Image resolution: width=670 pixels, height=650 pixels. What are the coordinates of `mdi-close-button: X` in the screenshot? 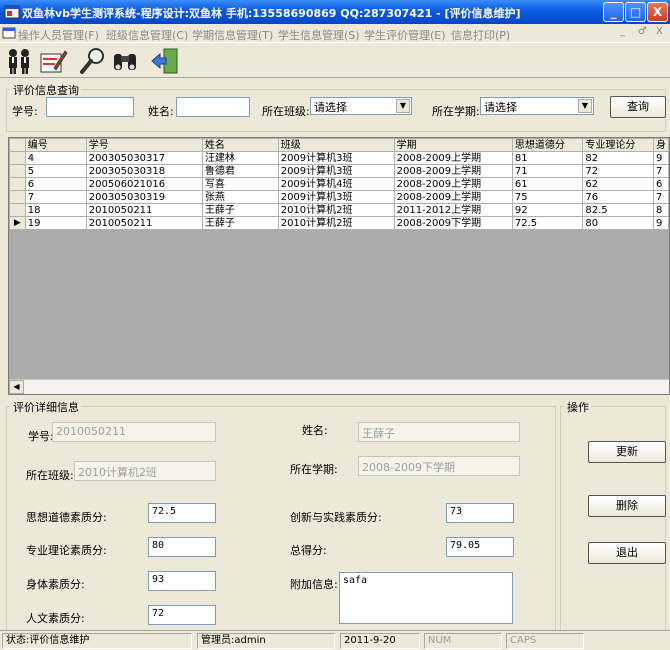 It's located at (659, 31).